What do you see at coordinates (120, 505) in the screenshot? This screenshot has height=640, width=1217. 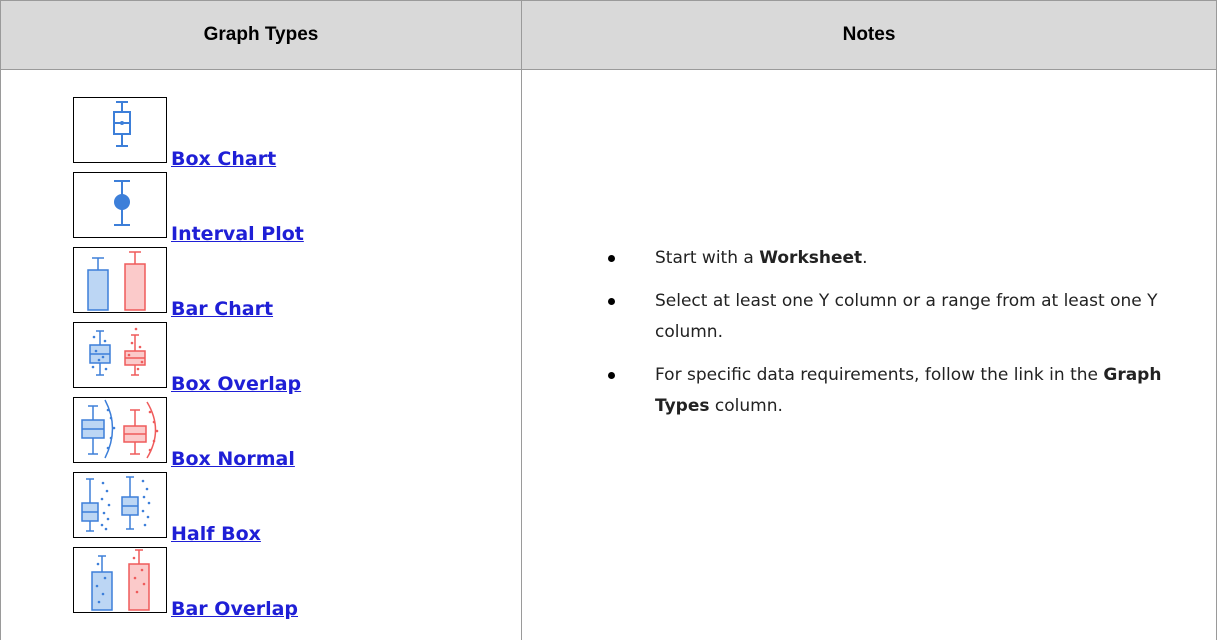 I see `half-box-icon` at bounding box center [120, 505].